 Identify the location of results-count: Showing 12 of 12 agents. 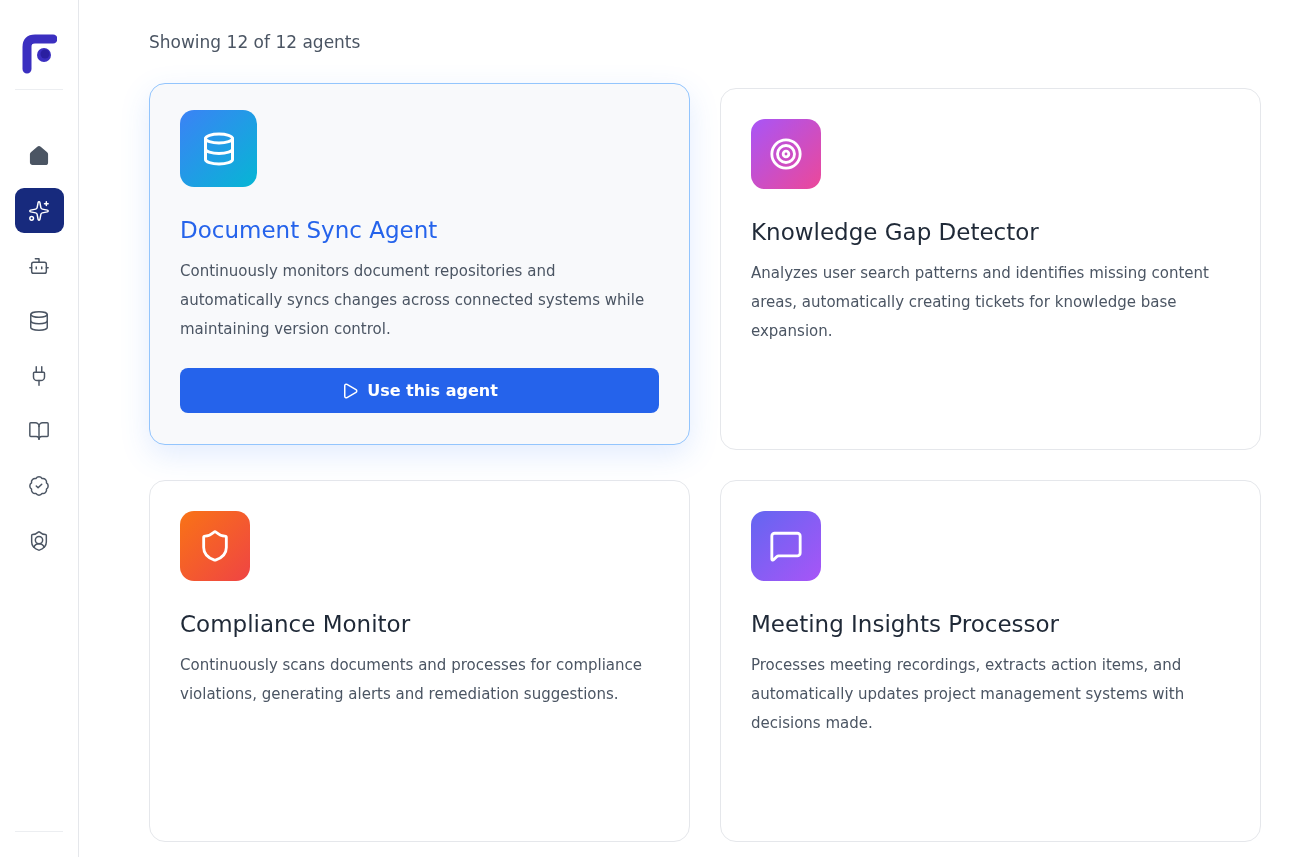
(255, 42).